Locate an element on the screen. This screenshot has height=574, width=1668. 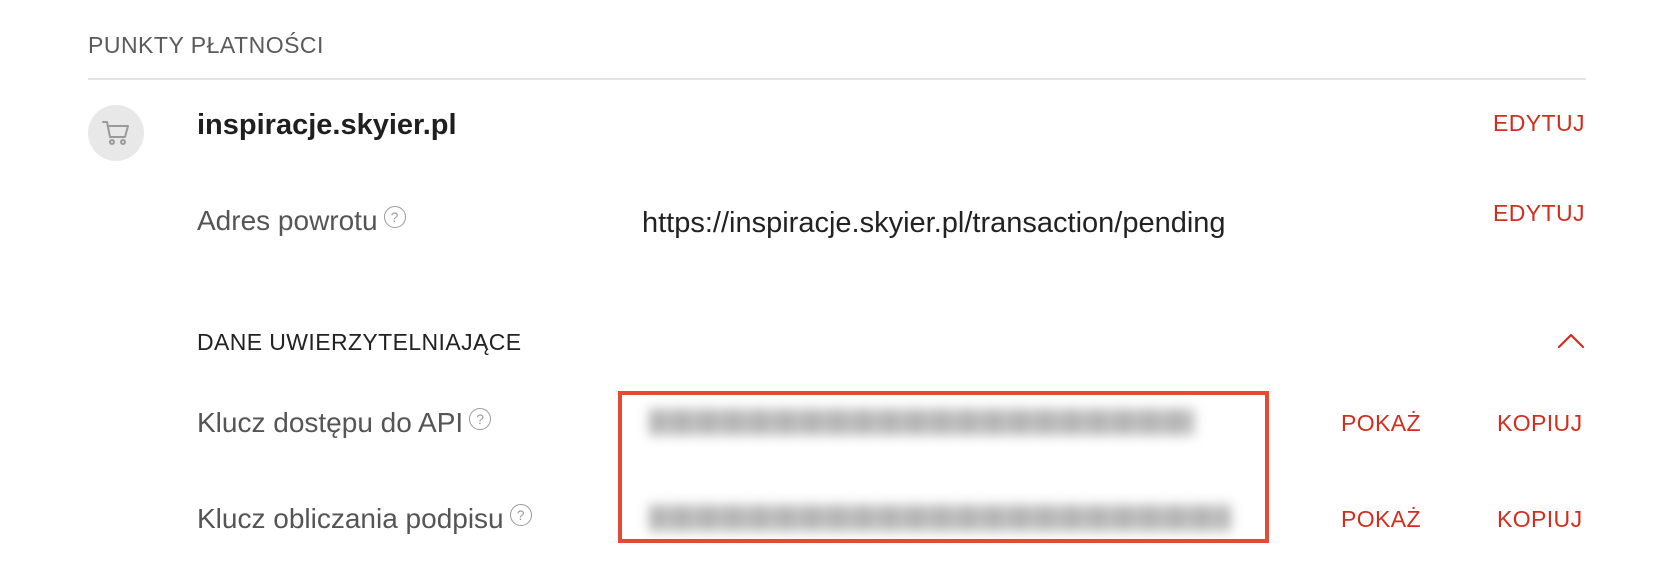
cart-icon is located at coordinates (115, 133).